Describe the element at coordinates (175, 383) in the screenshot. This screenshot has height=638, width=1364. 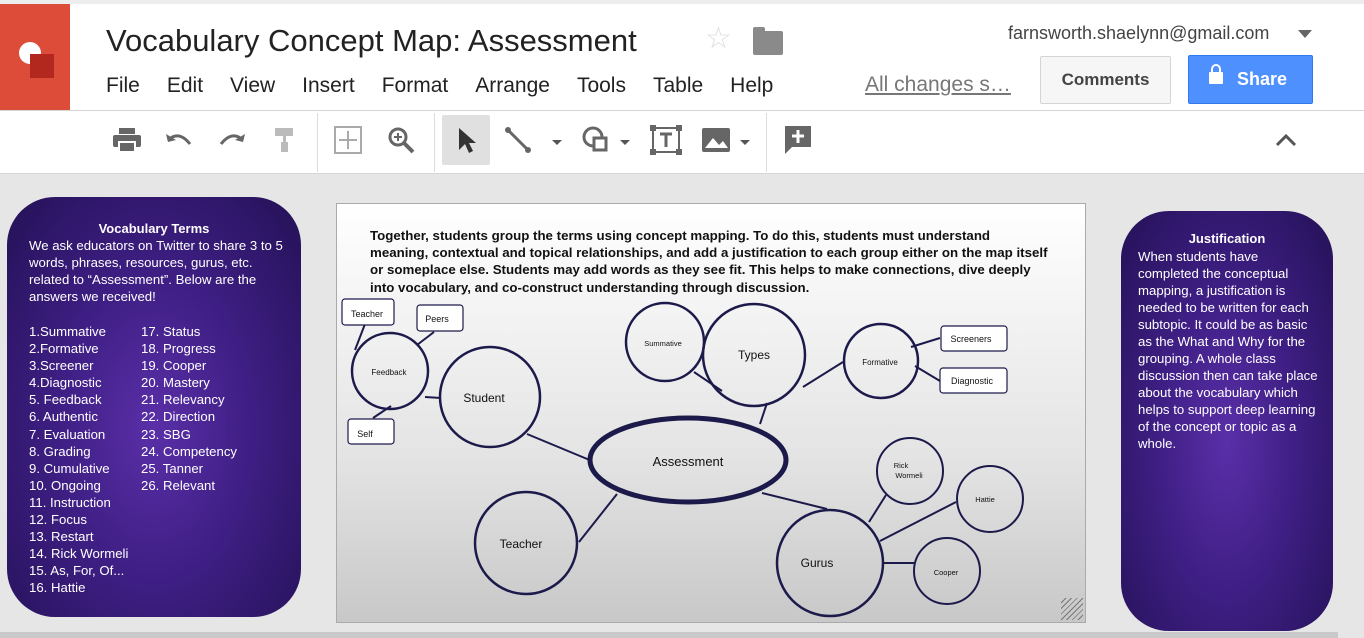
I see `term-item: 20. Mastery` at that location.